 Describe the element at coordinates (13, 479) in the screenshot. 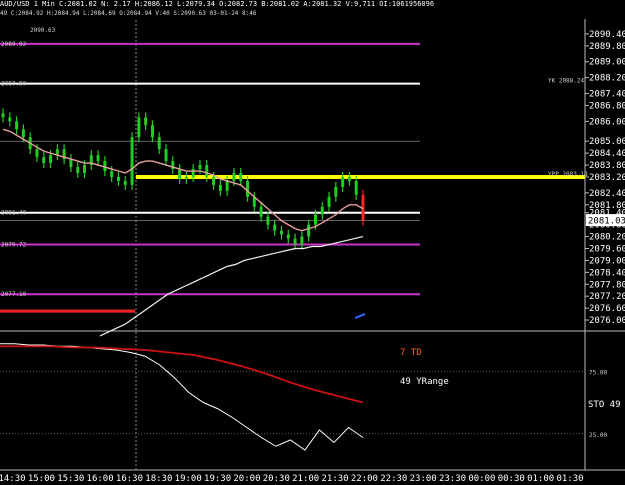

I see `time-tick-label-0: 14:30` at that location.